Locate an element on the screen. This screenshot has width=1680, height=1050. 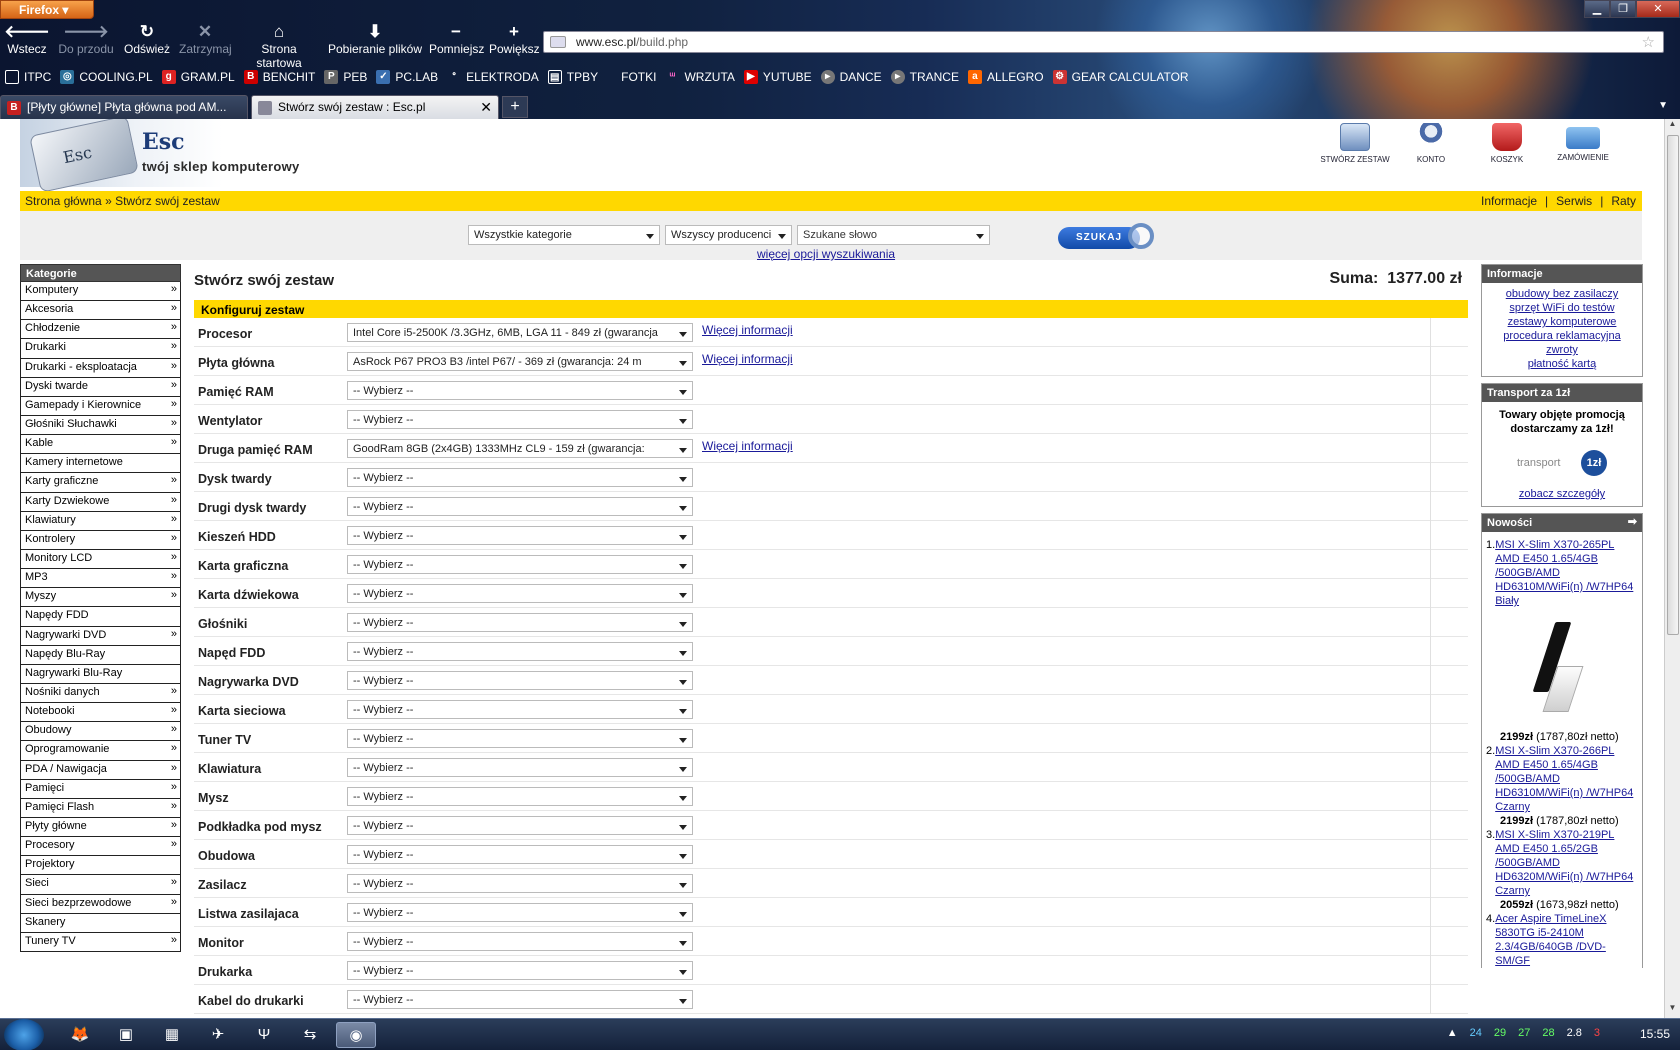
sidebar-item-kamery: Kamery internetowe is located at coordinates (100, 464).